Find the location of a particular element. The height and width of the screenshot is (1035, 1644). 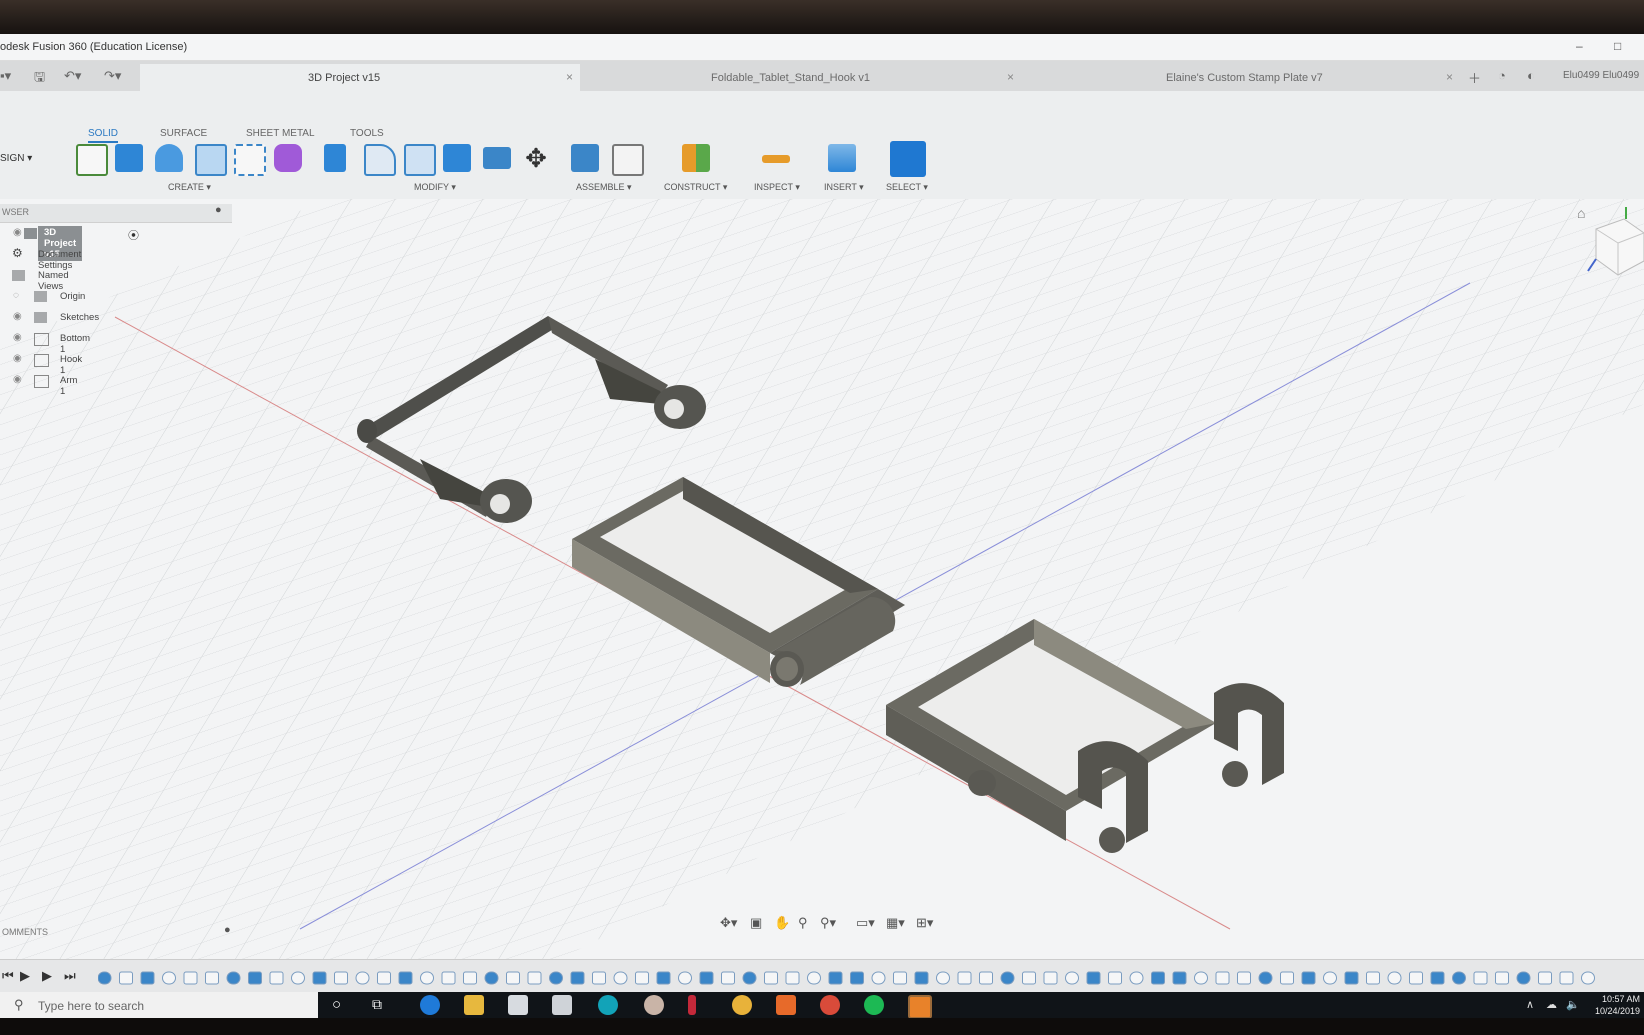

construct-menu: CONSTRUCT ▾ is located at coordinates (695, 187).